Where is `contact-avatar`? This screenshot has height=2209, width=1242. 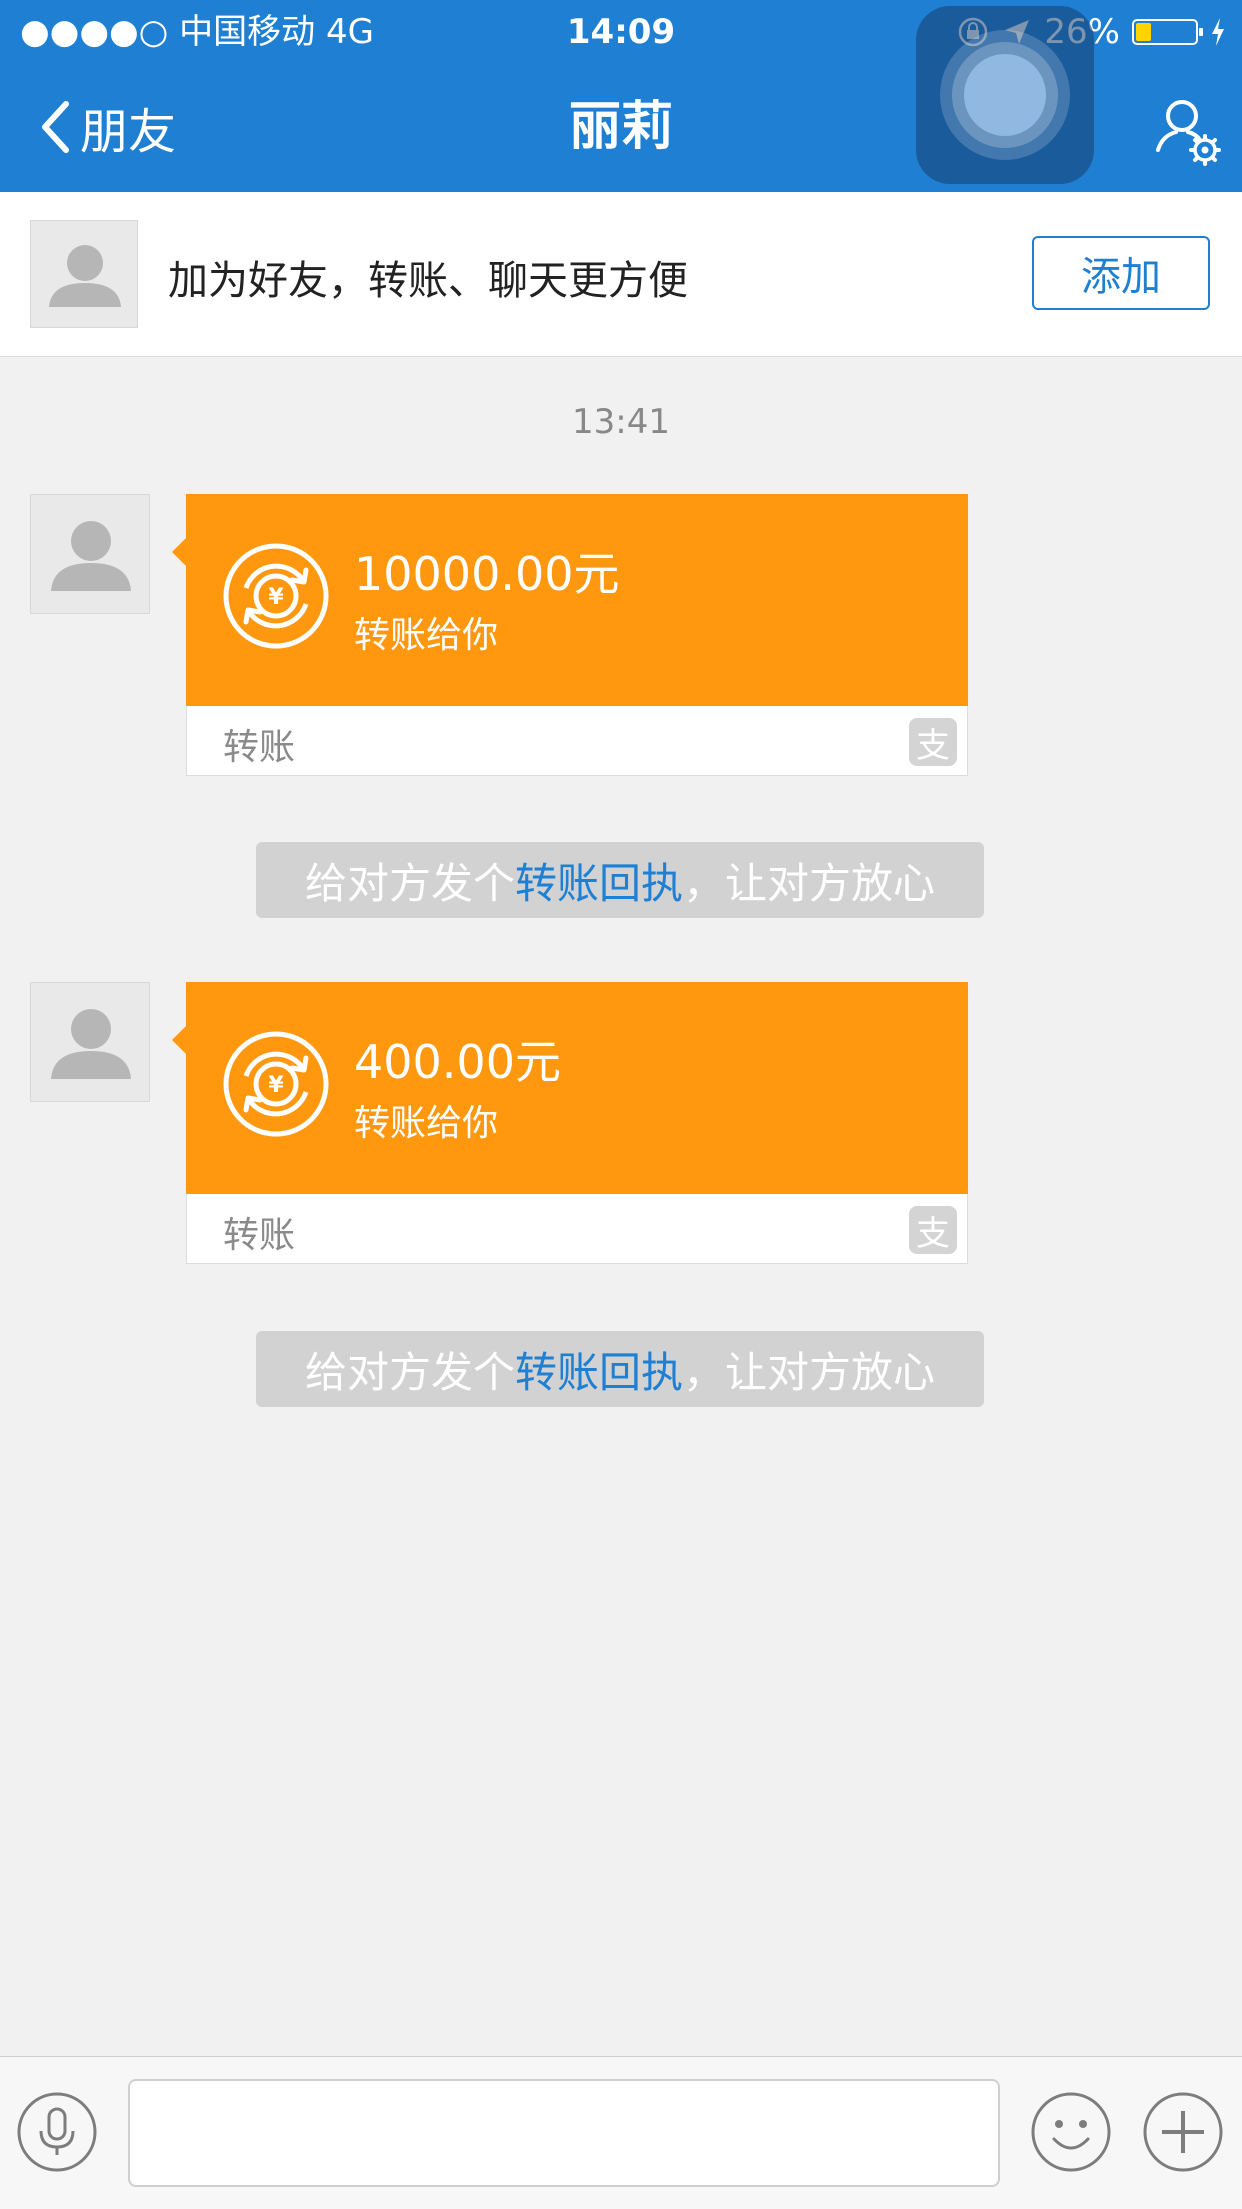
contact-avatar is located at coordinates (84, 274).